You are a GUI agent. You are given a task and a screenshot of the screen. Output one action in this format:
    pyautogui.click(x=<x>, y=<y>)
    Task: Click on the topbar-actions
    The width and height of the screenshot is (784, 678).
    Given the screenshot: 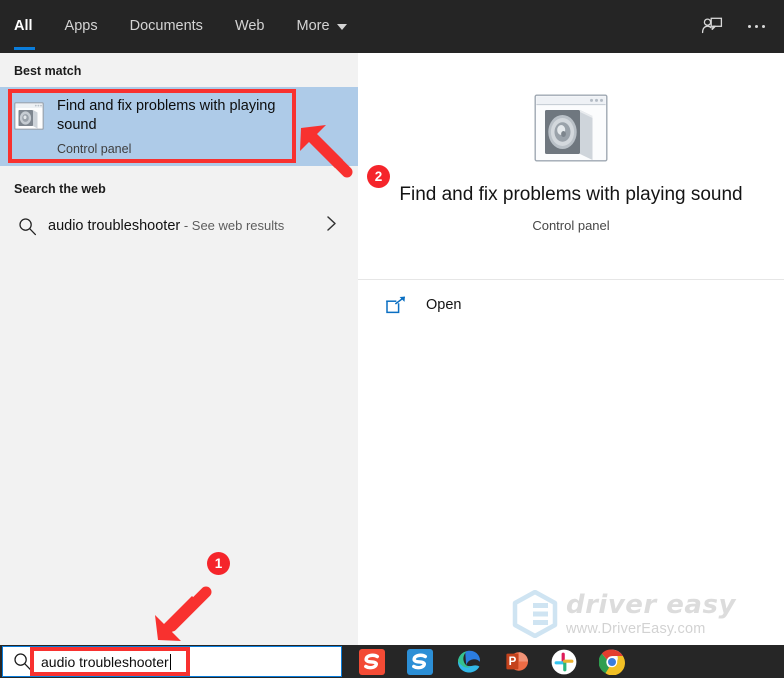 What is the action you would take?
    pyautogui.click(x=734, y=26)
    